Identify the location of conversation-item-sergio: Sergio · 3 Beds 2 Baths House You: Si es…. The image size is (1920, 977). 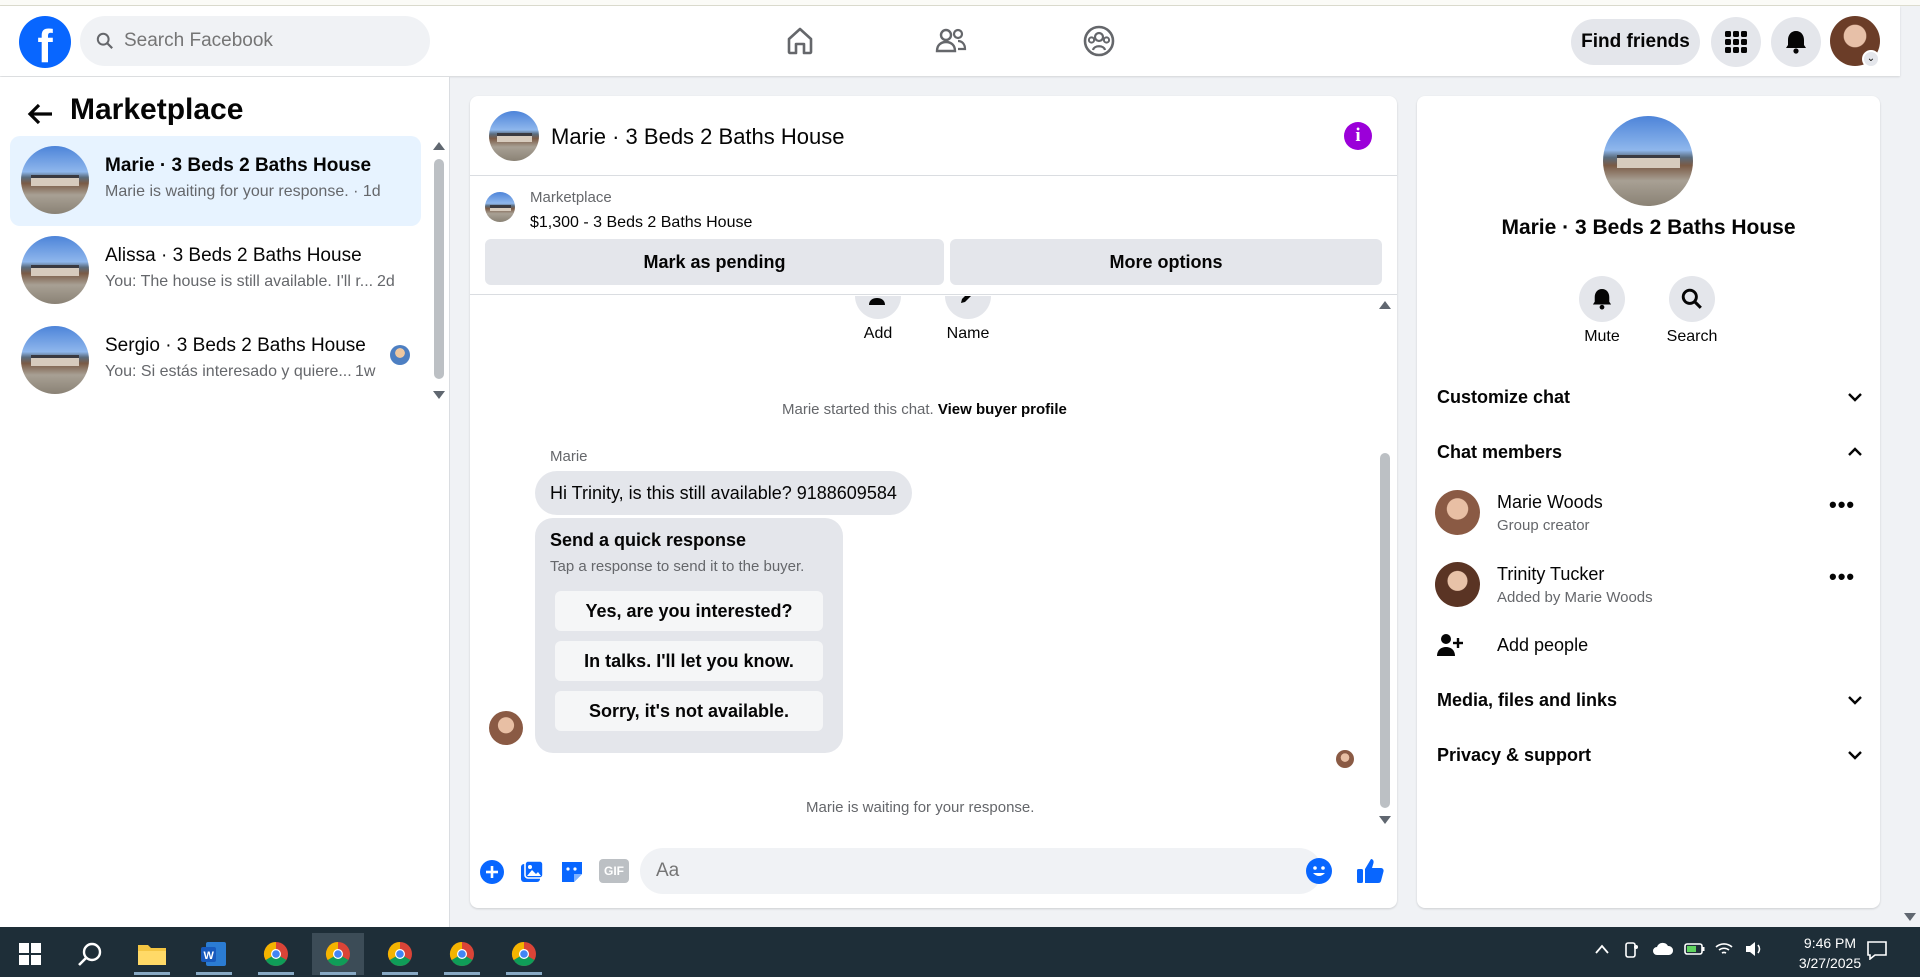
(215, 361).